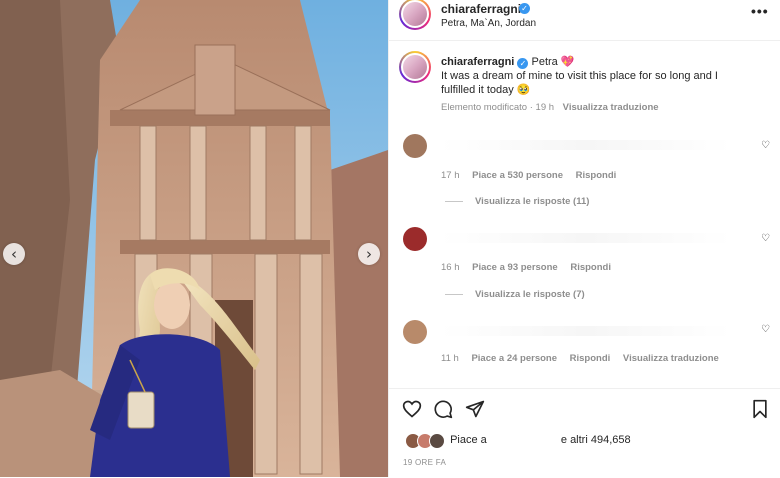 The image size is (780, 478). Describe the element at coordinates (477, 62) in the screenshot. I see `caption-username: chiaraferragni` at that location.